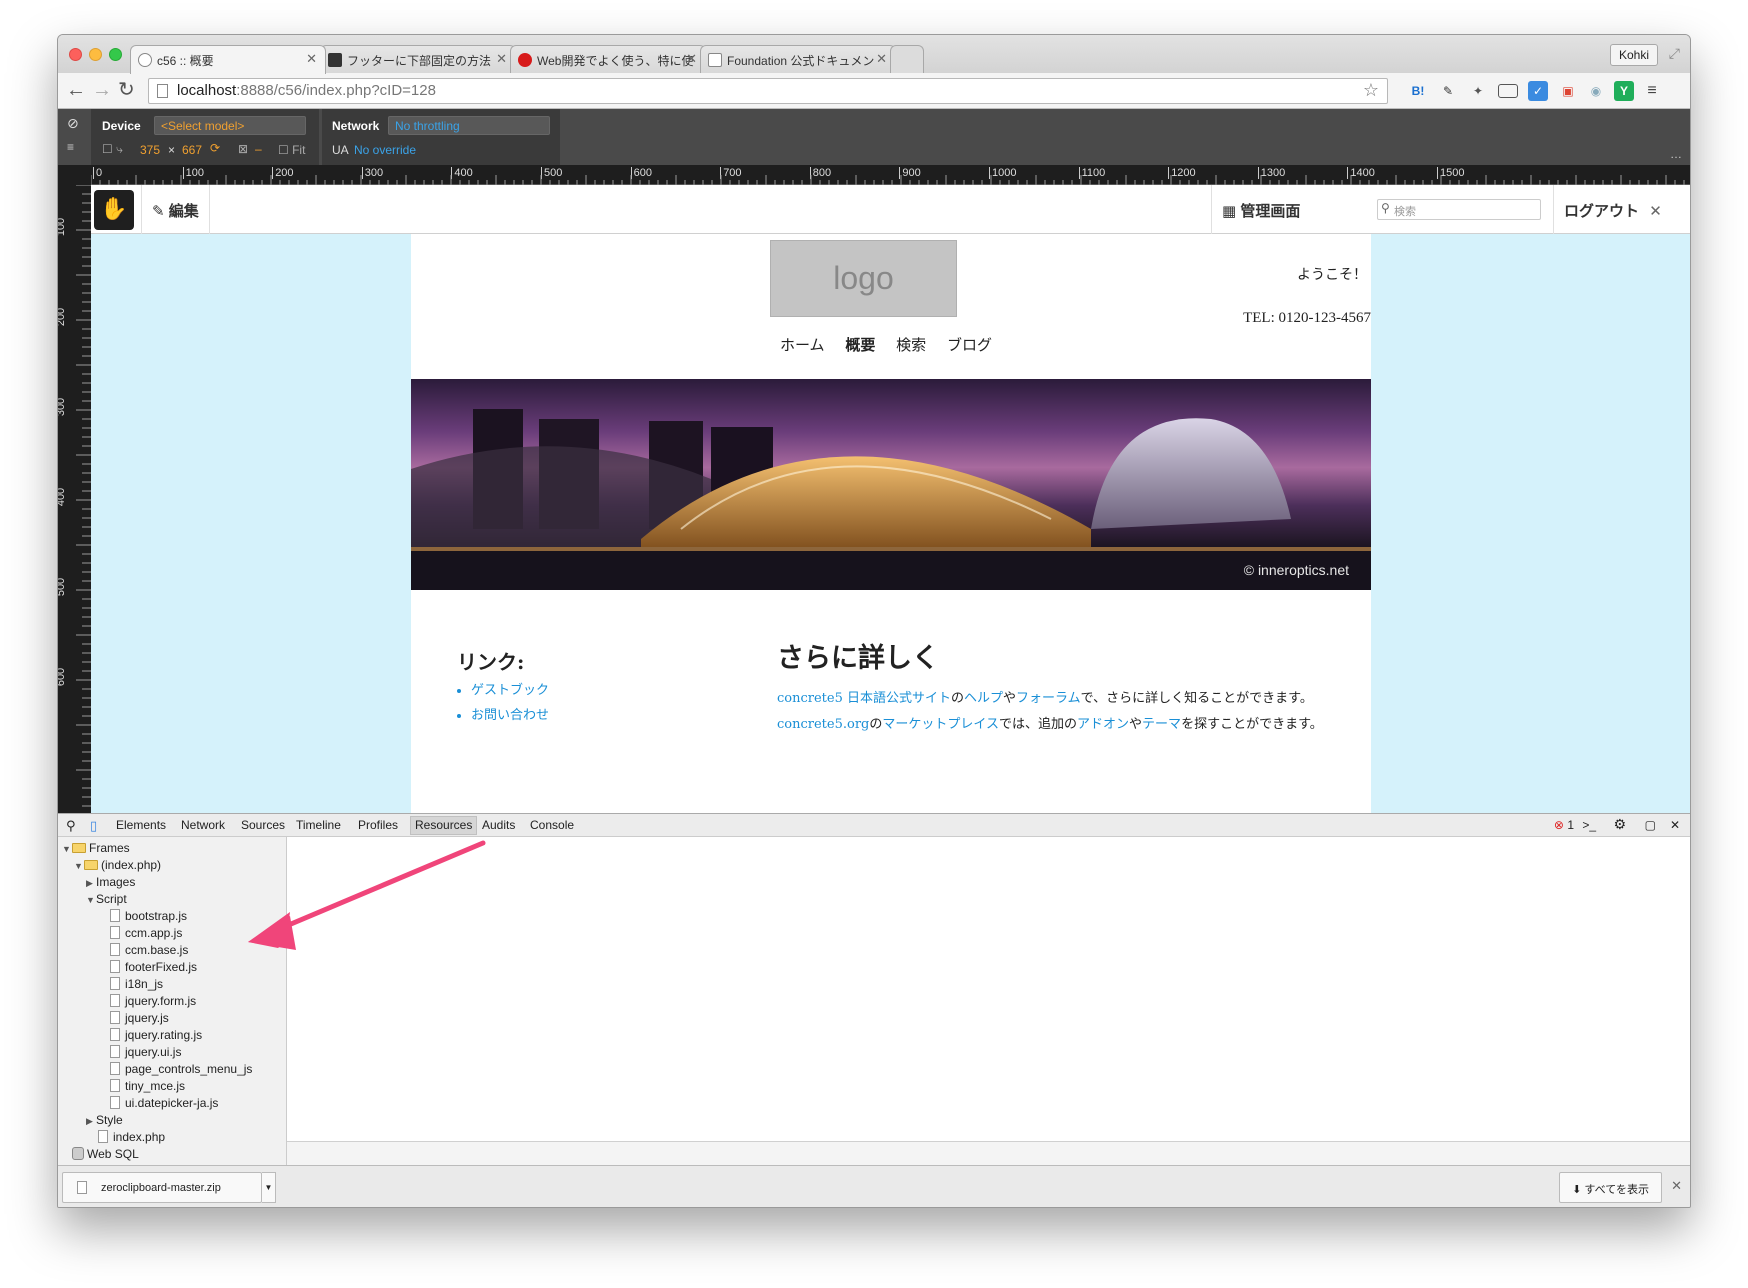  I want to click on edit-button: ✎ 編集, so click(175, 209).